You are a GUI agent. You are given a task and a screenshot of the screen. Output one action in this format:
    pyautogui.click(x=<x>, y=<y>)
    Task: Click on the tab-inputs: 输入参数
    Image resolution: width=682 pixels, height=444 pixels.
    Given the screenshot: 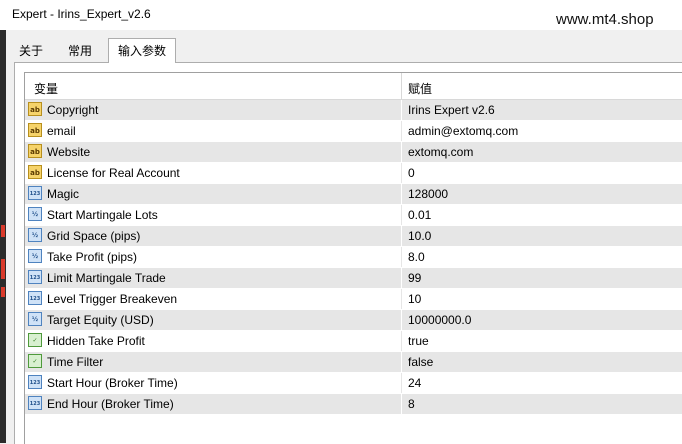 What is the action you would take?
    pyautogui.click(x=142, y=50)
    